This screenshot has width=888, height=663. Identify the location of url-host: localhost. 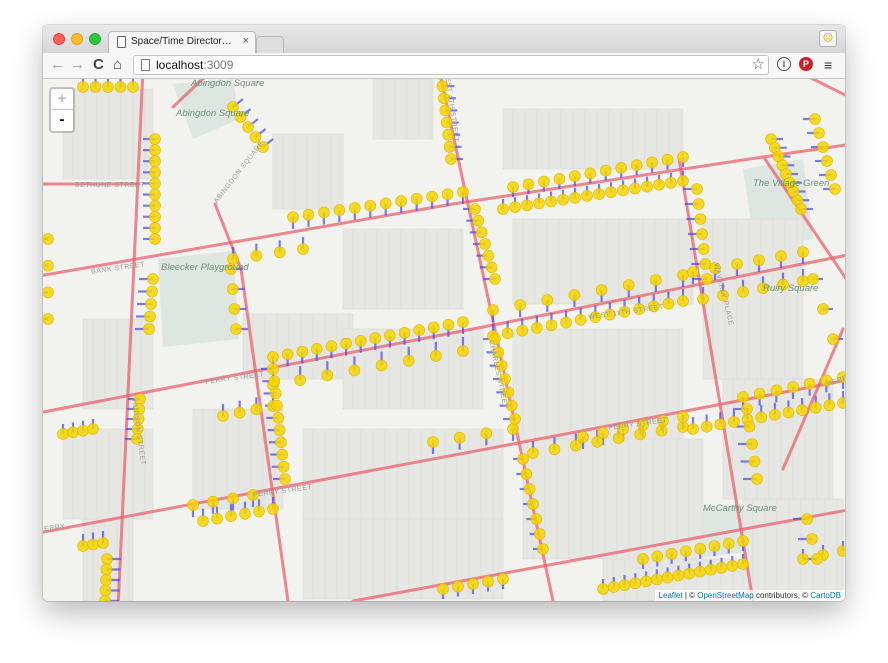
(180, 65).